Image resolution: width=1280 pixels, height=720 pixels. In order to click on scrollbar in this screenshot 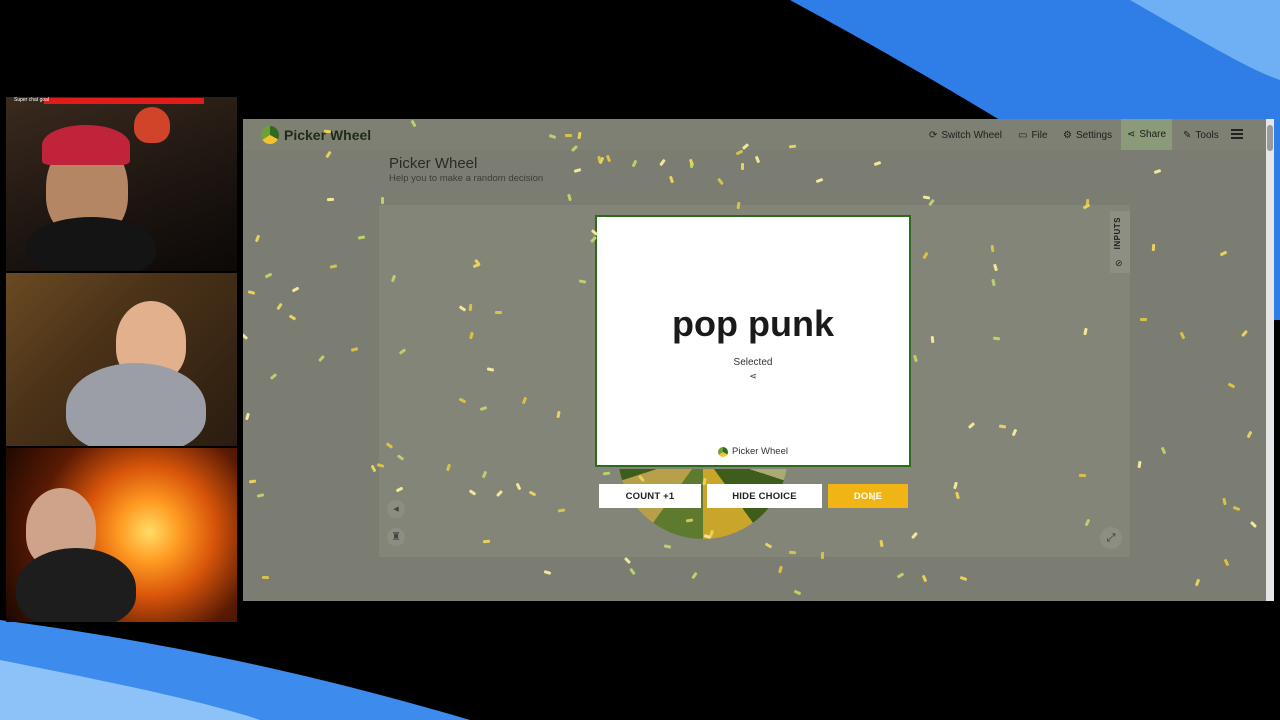, I will do `click(1270, 360)`.